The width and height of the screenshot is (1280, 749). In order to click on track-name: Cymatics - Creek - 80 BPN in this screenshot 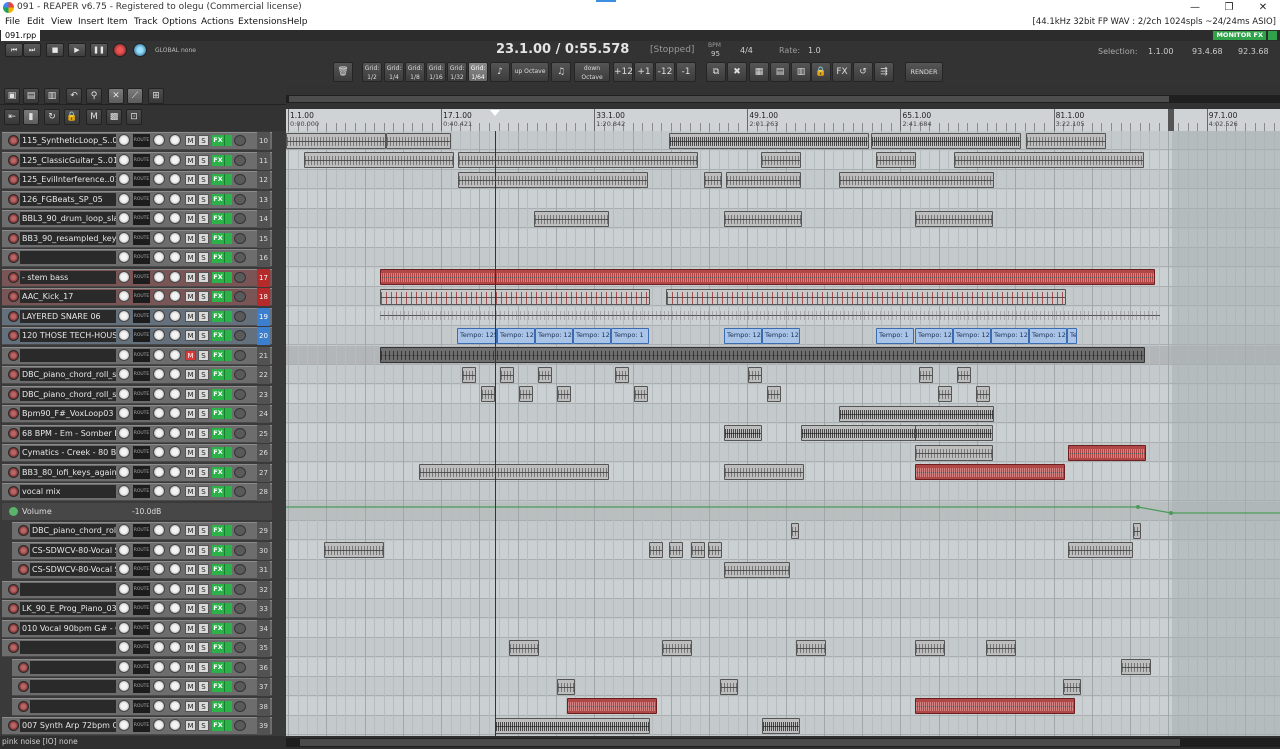, I will do `click(68, 452)`.